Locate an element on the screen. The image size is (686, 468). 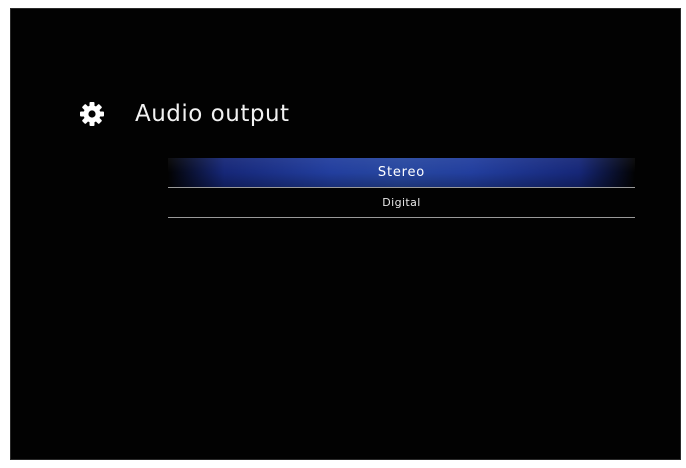
divider is located at coordinates (401, 217).